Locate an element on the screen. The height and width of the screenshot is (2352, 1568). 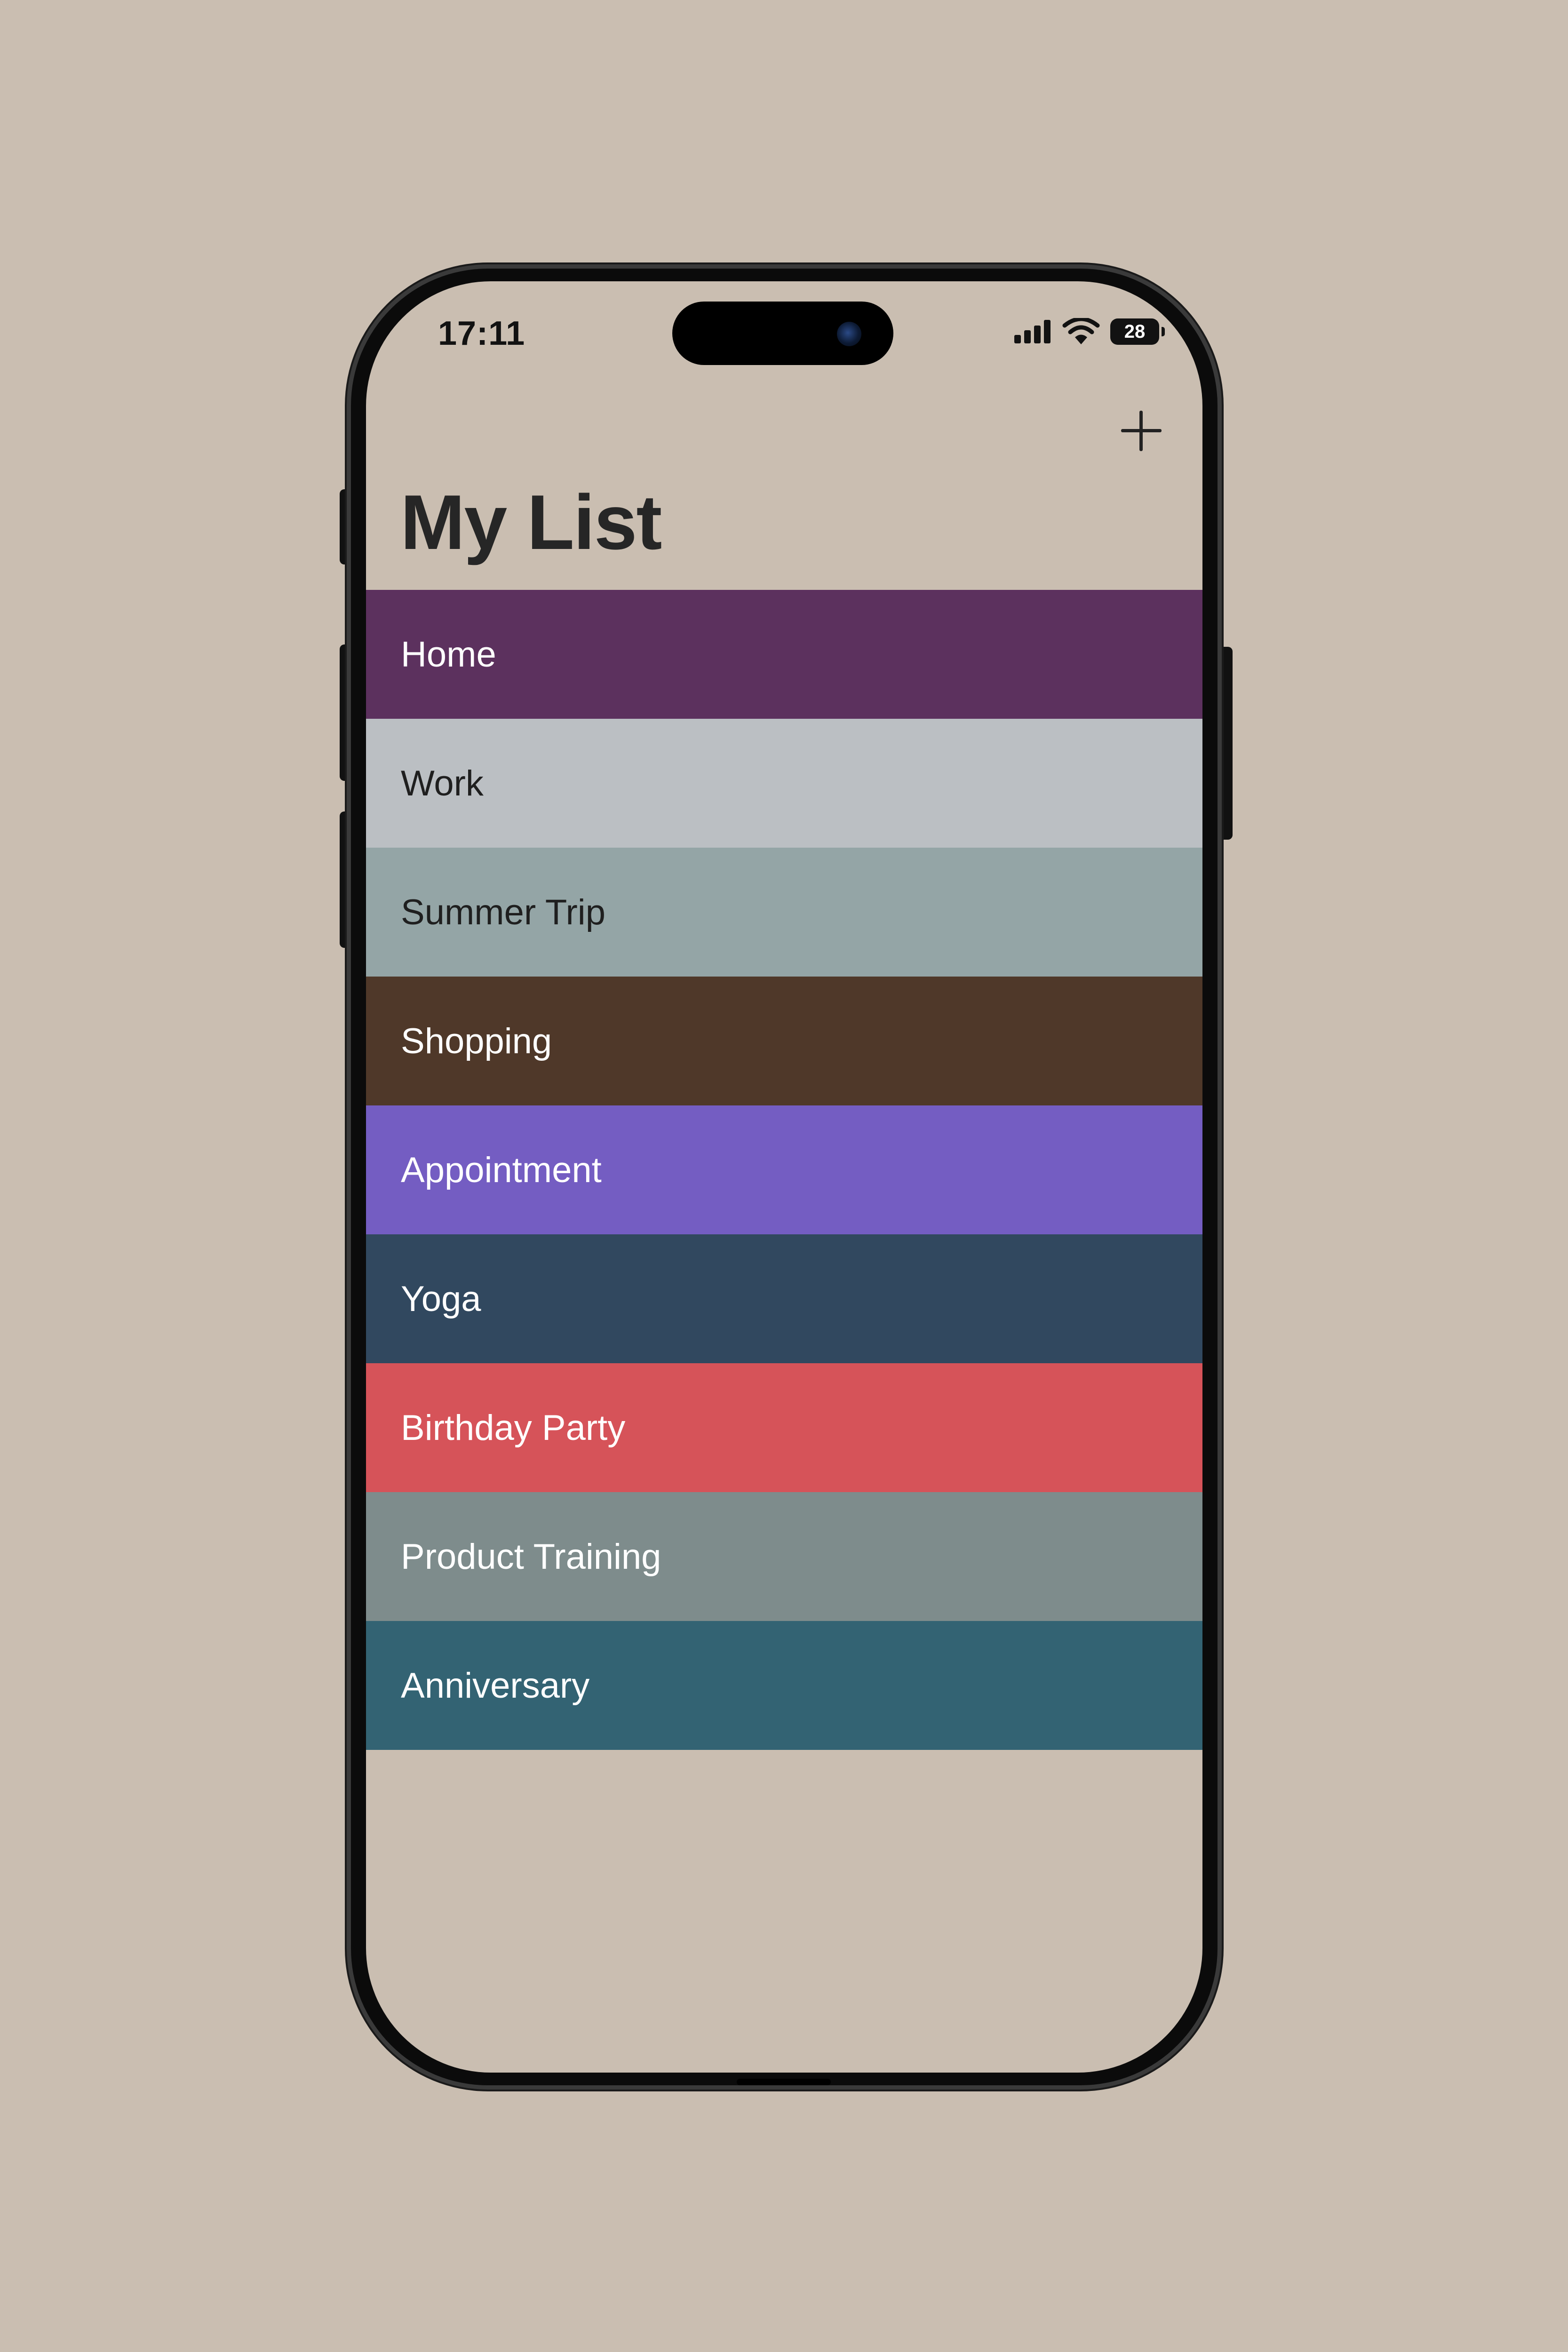
page-title: My List is located at coordinates (531, 522).